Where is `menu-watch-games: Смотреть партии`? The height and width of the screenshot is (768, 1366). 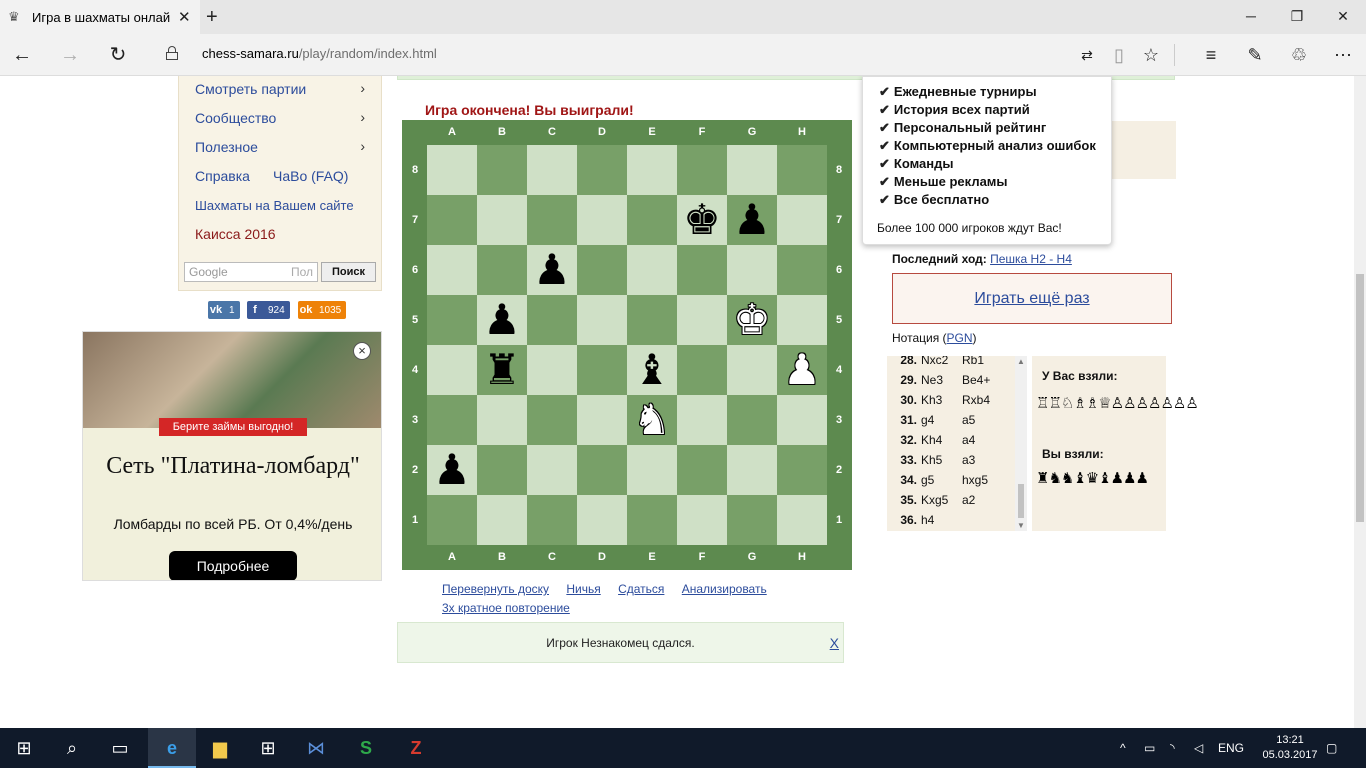 menu-watch-games: Смотреть партии is located at coordinates (250, 89).